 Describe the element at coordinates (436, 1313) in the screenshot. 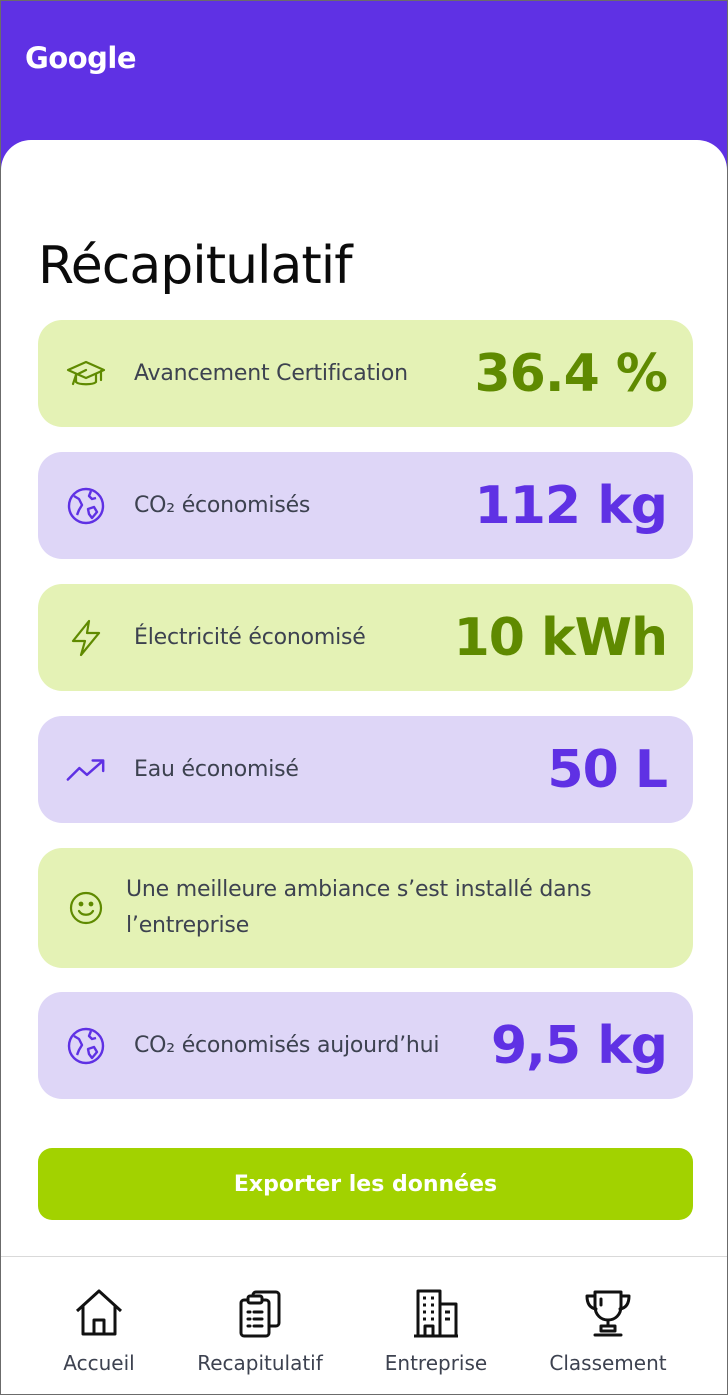

I see `building-icon` at that location.